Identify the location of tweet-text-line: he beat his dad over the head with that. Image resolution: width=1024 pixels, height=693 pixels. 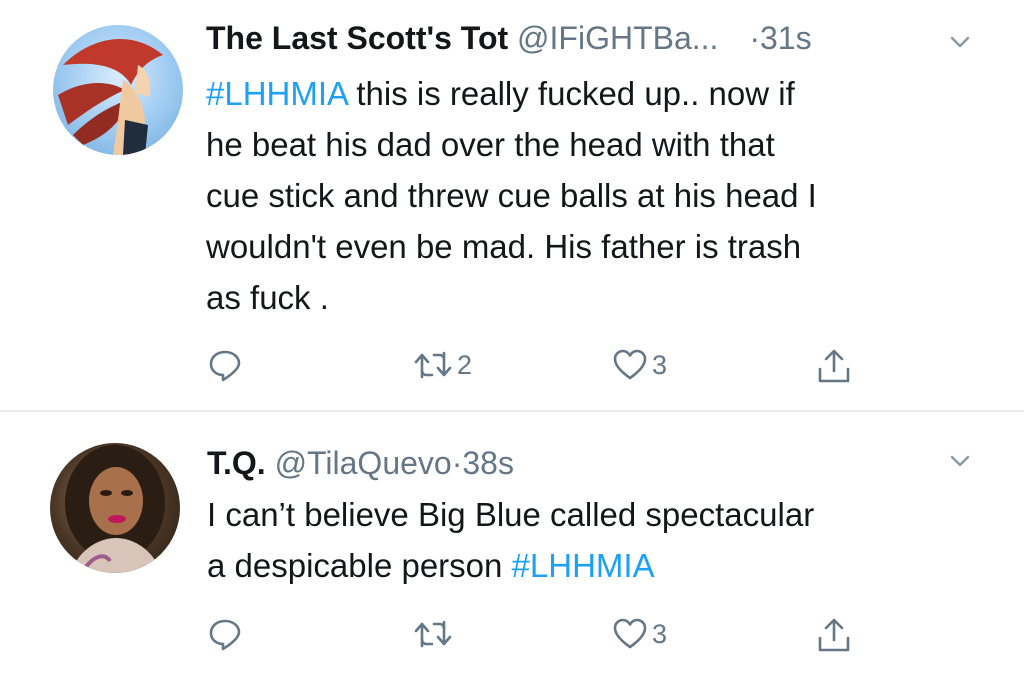
(490, 144).